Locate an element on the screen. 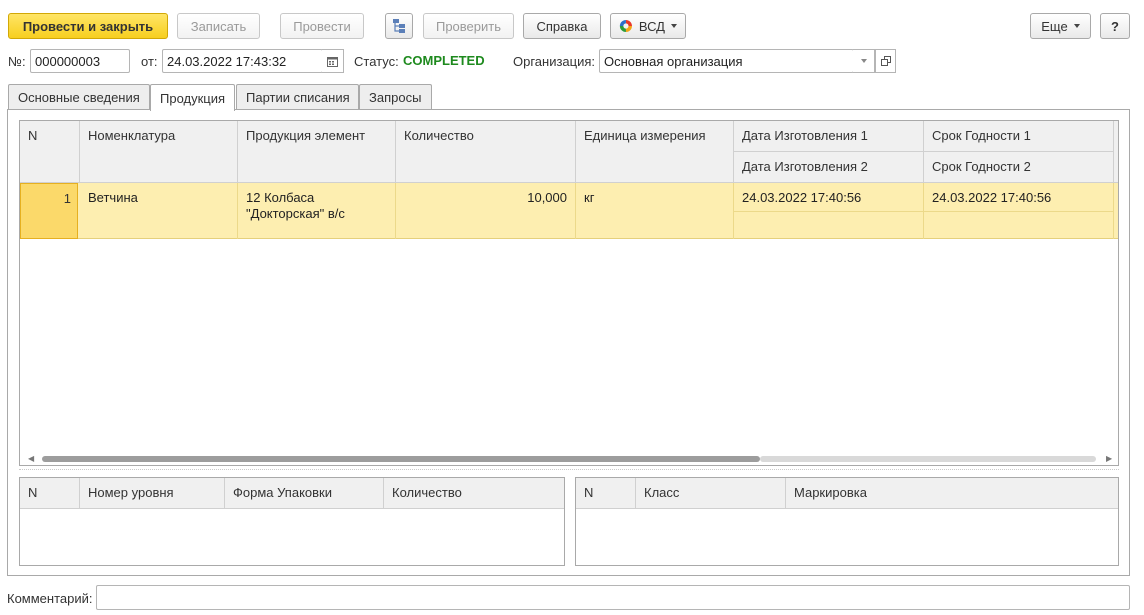  organization-open-button is located at coordinates (885, 61).